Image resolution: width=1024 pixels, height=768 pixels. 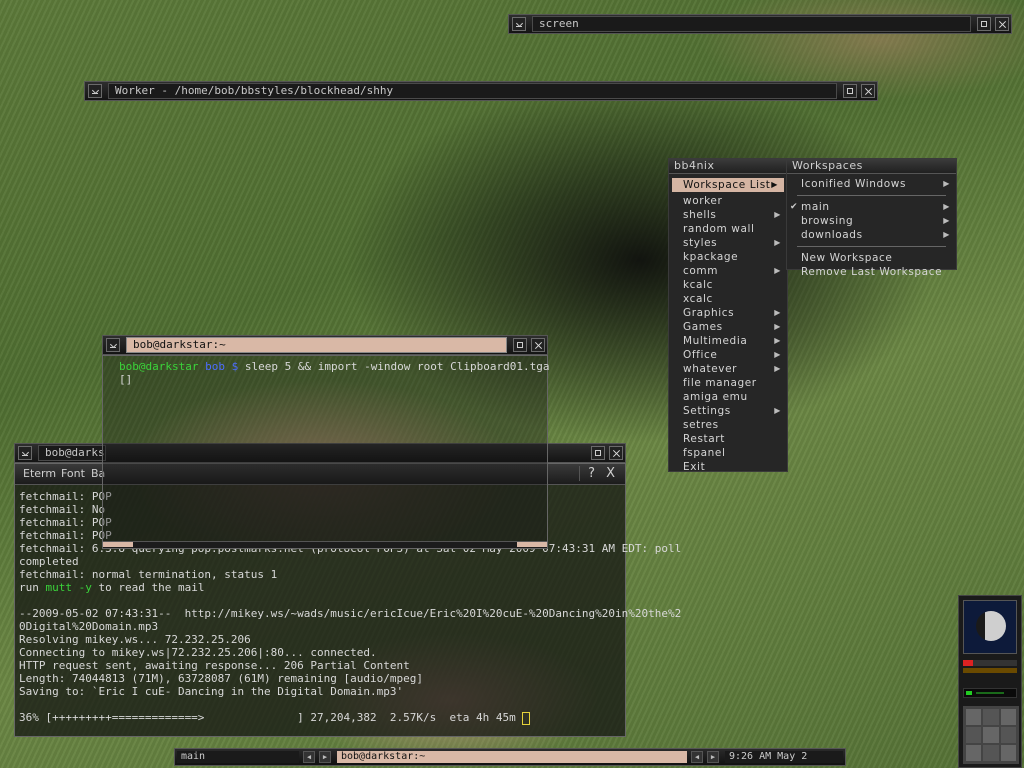 What do you see at coordinates (73, 473) in the screenshot?
I see `menu-font: Font` at bounding box center [73, 473].